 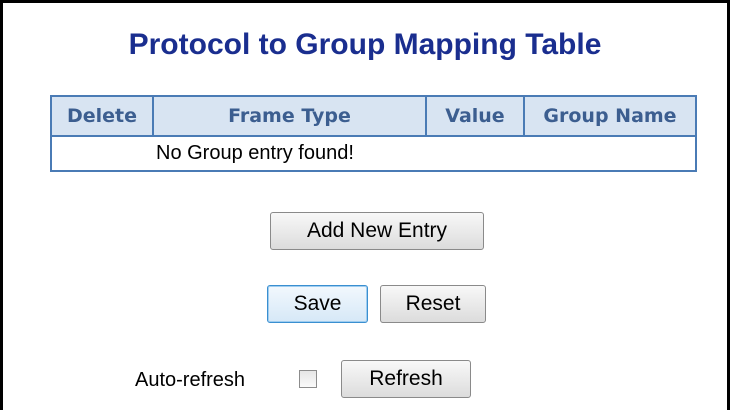 What do you see at coordinates (103, 117) in the screenshot?
I see `column-header-delete: Delete` at bounding box center [103, 117].